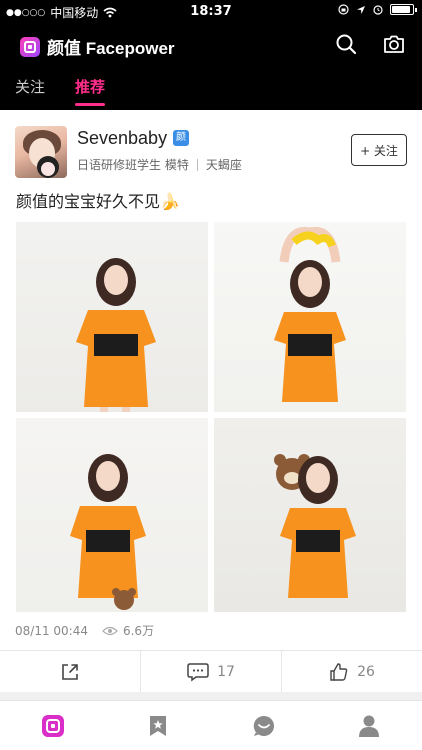  Describe the element at coordinates (379, 150) in the screenshot. I see `follow-button: + 关注` at that location.